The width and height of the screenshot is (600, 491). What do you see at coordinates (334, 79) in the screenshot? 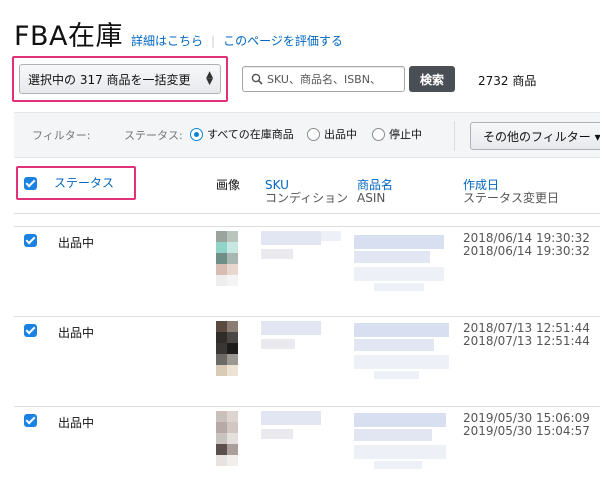
I see `search-input` at bounding box center [334, 79].